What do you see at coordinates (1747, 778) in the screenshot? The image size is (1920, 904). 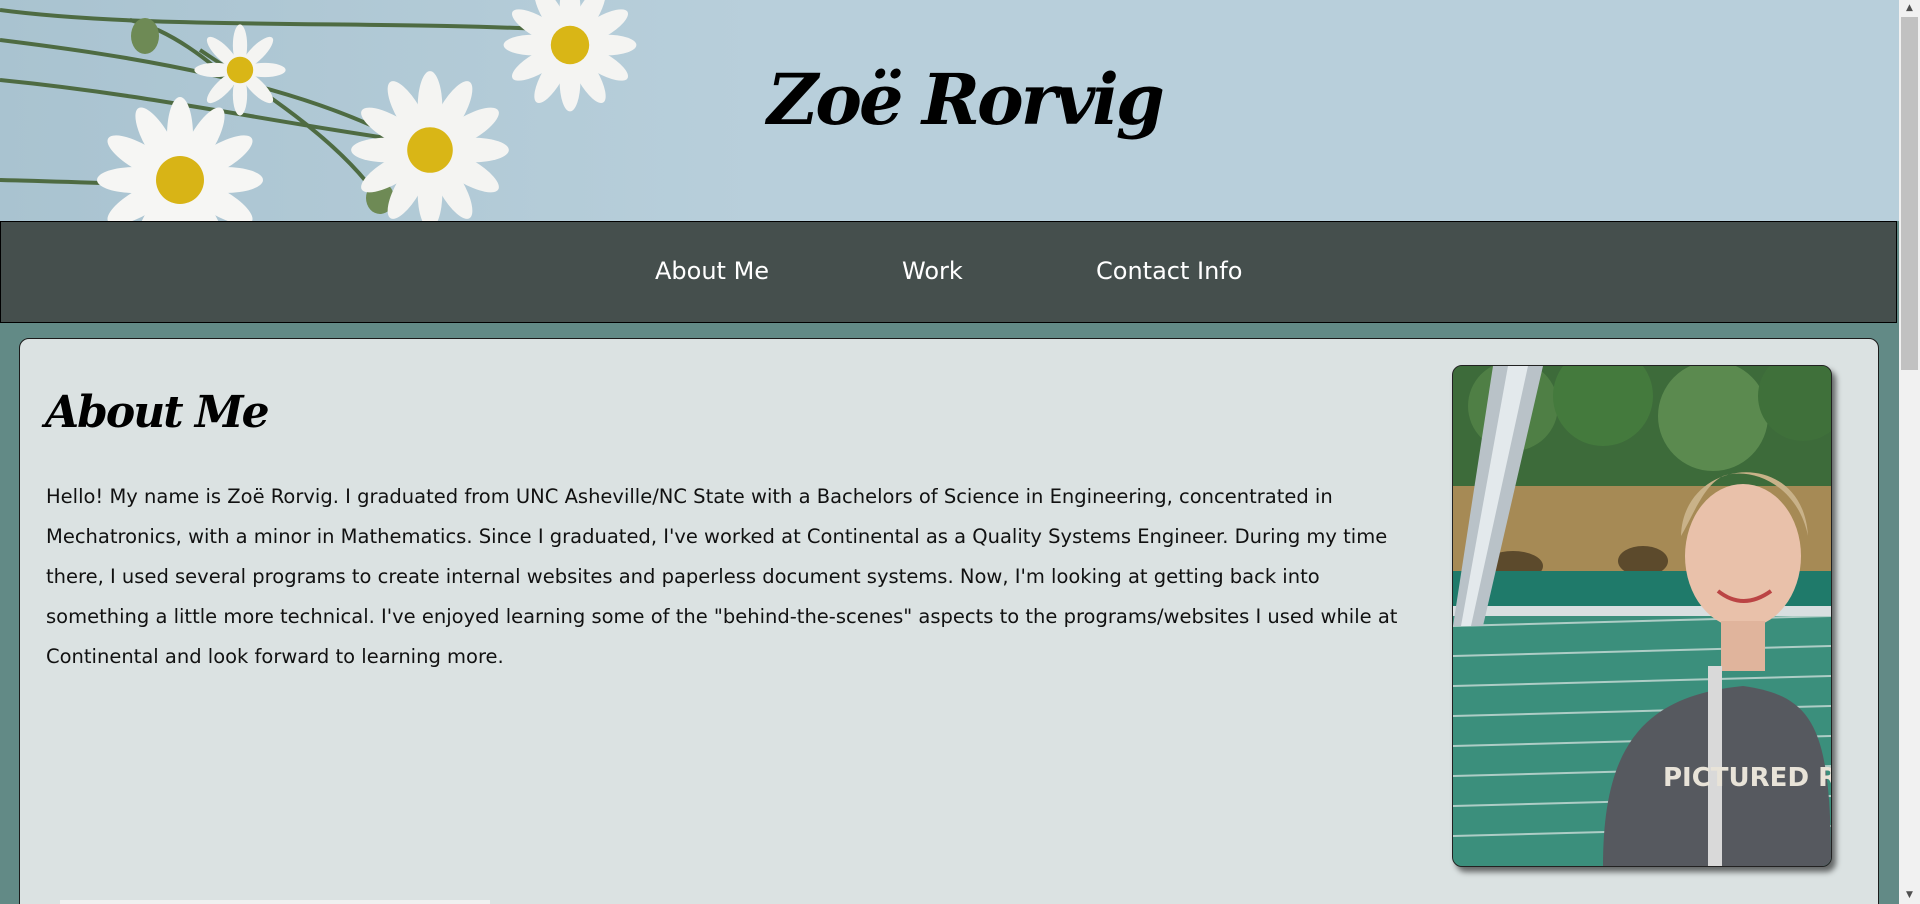 I see `photo-shirt-text: PICTURED ROCKS` at bounding box center [1747, 778].